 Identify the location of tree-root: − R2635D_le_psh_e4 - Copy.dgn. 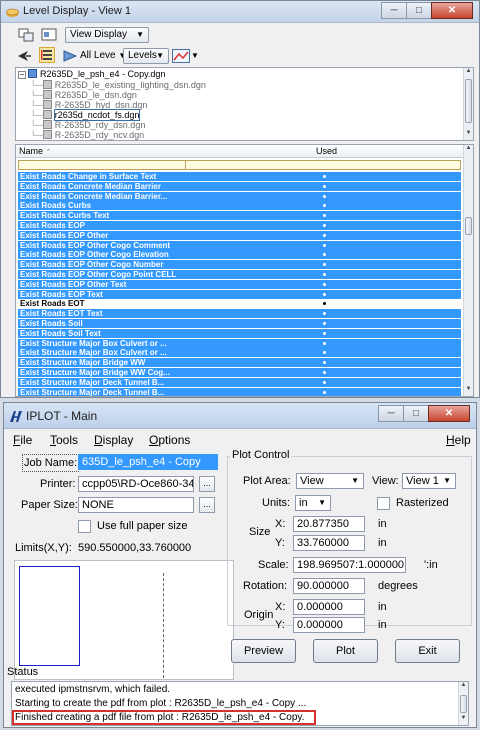
(91, 74).